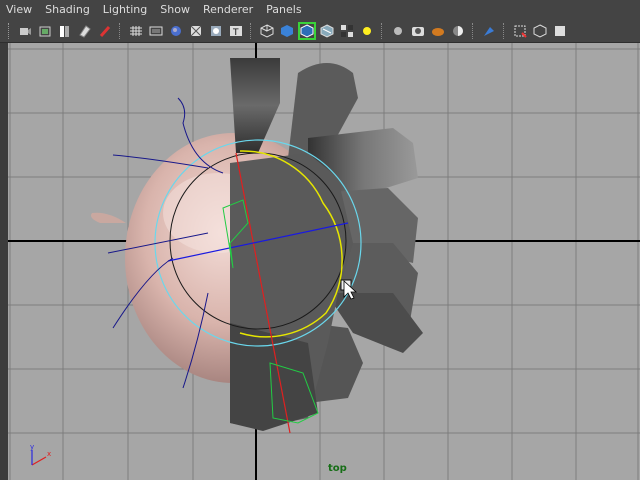  I want to click on grid-icon, so click(136, 31).